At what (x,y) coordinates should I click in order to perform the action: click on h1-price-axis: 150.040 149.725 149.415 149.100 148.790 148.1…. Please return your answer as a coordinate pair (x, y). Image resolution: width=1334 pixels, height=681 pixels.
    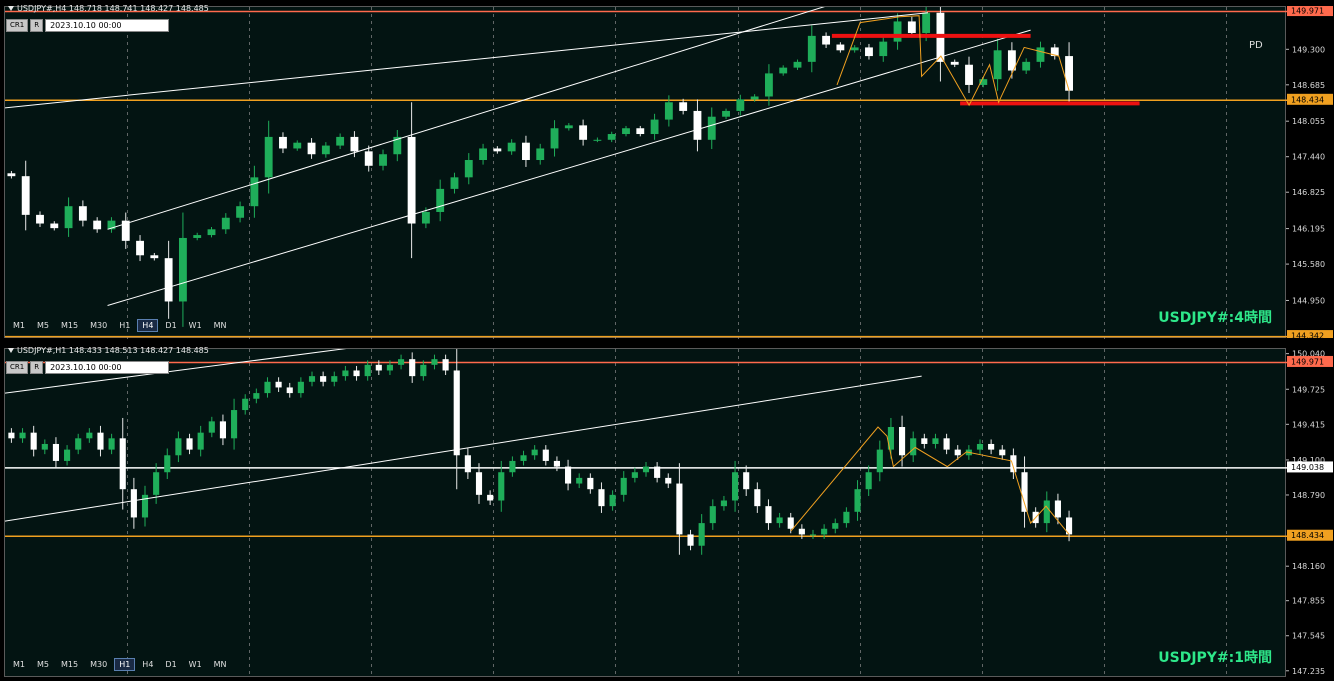
    Looking at the image, I should click on (1310, 512).